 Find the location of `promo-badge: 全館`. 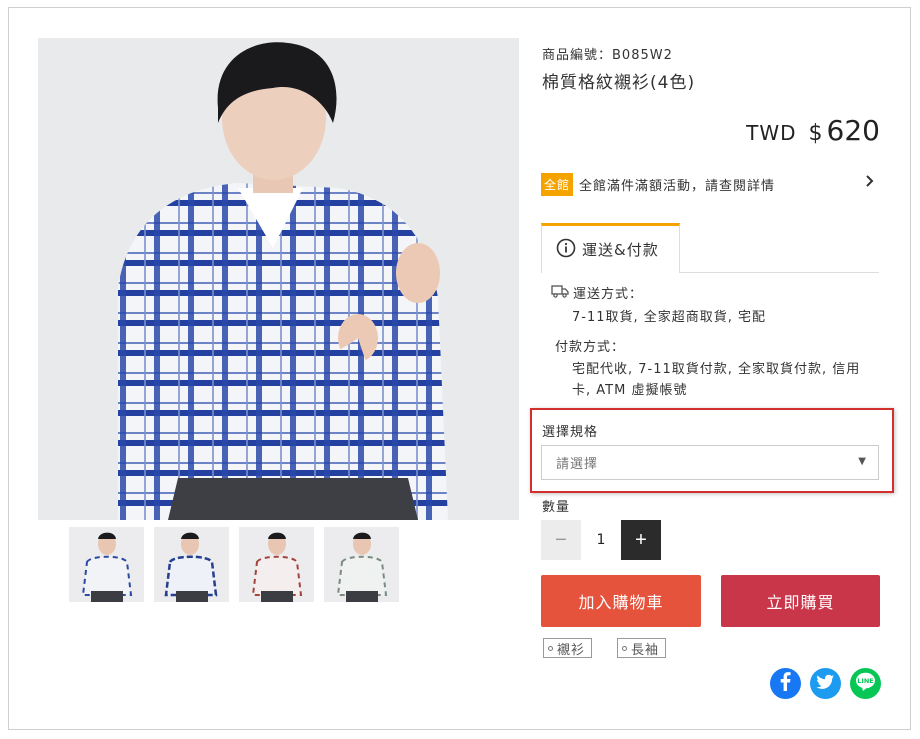

promo-badge: 全館 is located at coordinates (557, 184).